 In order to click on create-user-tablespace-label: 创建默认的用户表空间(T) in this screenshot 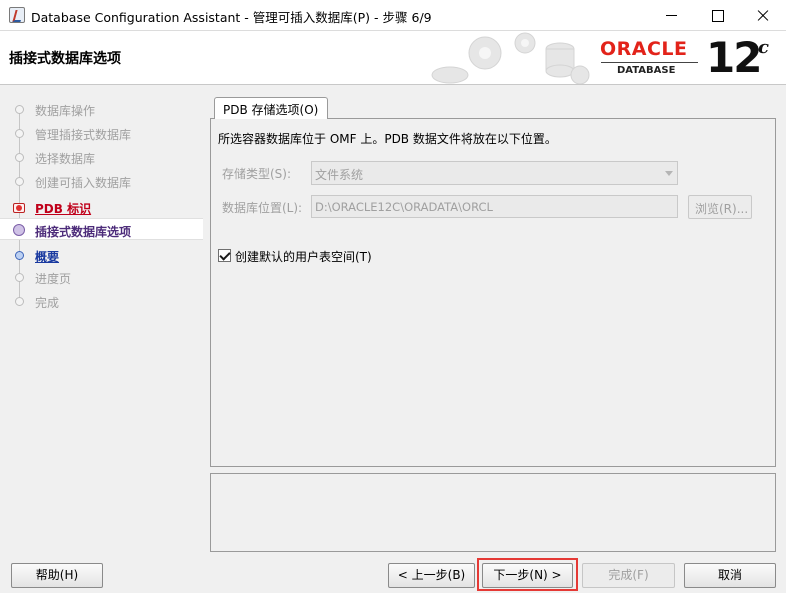, I will do `click(303, 256)`.